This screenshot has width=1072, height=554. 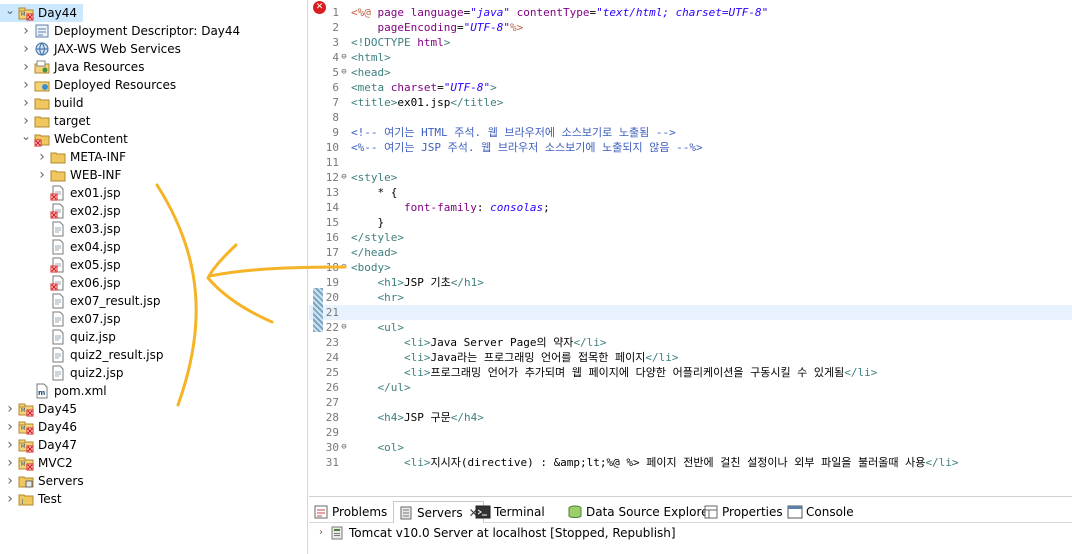 What do you see at coordinates (335, 87) in the screenshot?
I see `line-number: 6` at bounding box center [335, 87].